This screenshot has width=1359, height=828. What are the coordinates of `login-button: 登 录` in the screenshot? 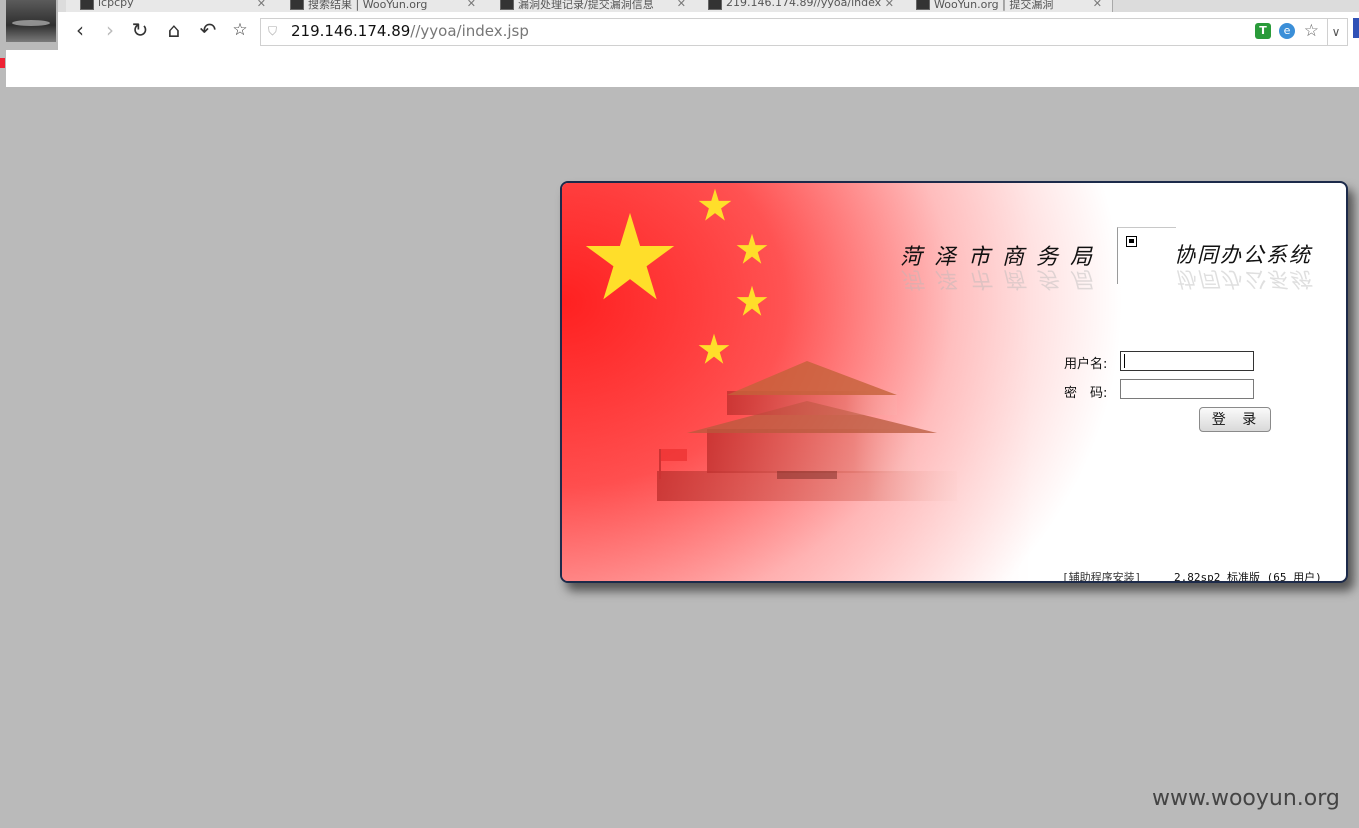 It's located at (1235, 419).